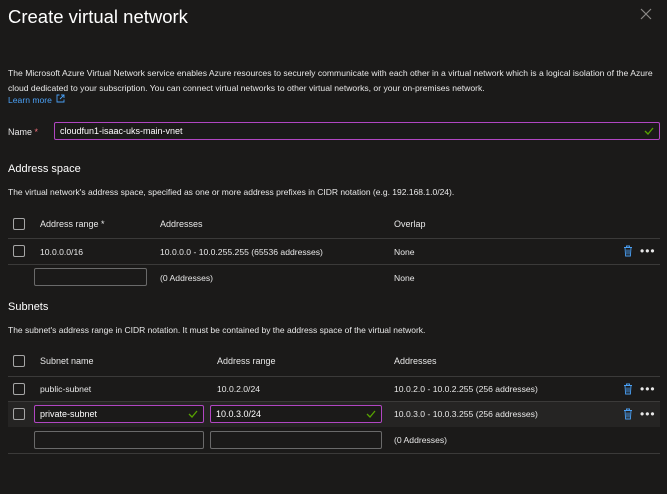 The height and width of the screenshot is (494, 667). Describe the element at coordinates (404, 252) in the screenshot. I see `overlap-cell: None` at that location.